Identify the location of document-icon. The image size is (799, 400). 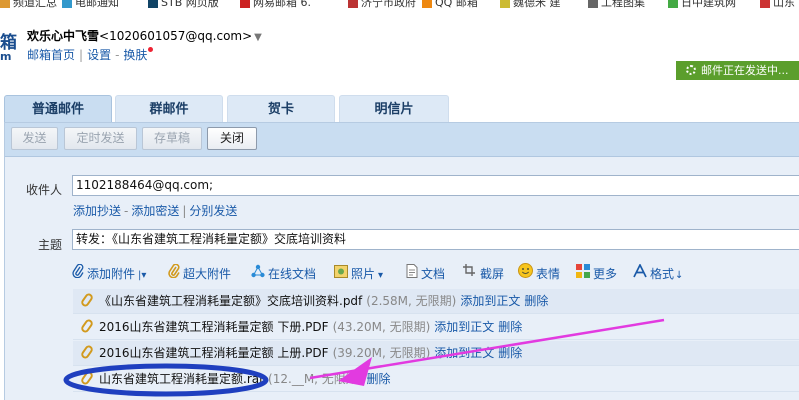
(412, 273).